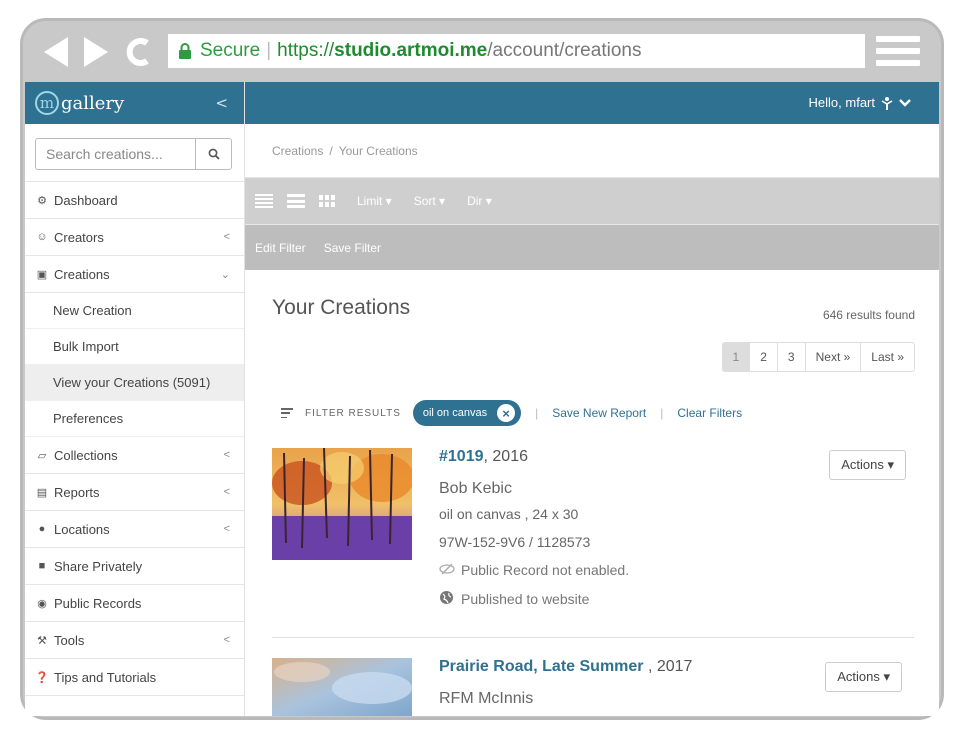  I want to click on pagination: 1 2 3 Next » Last », so click(818, 357).